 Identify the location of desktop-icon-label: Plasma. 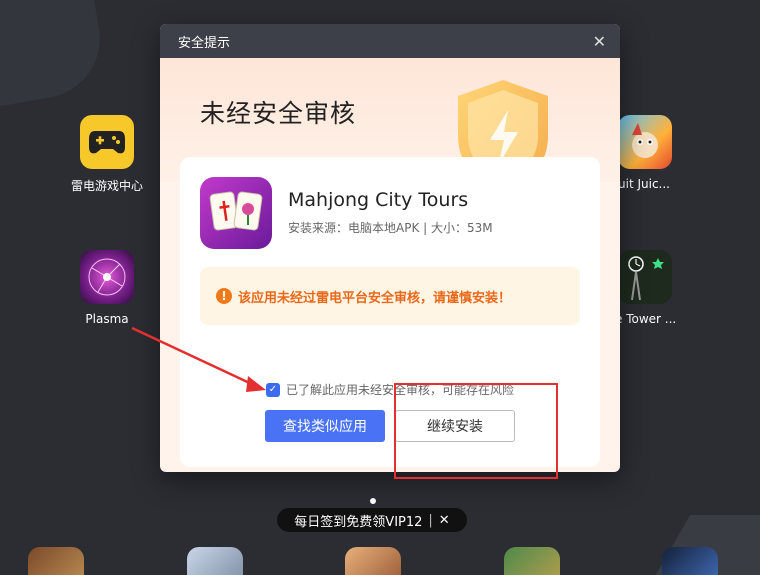
(107, 319).